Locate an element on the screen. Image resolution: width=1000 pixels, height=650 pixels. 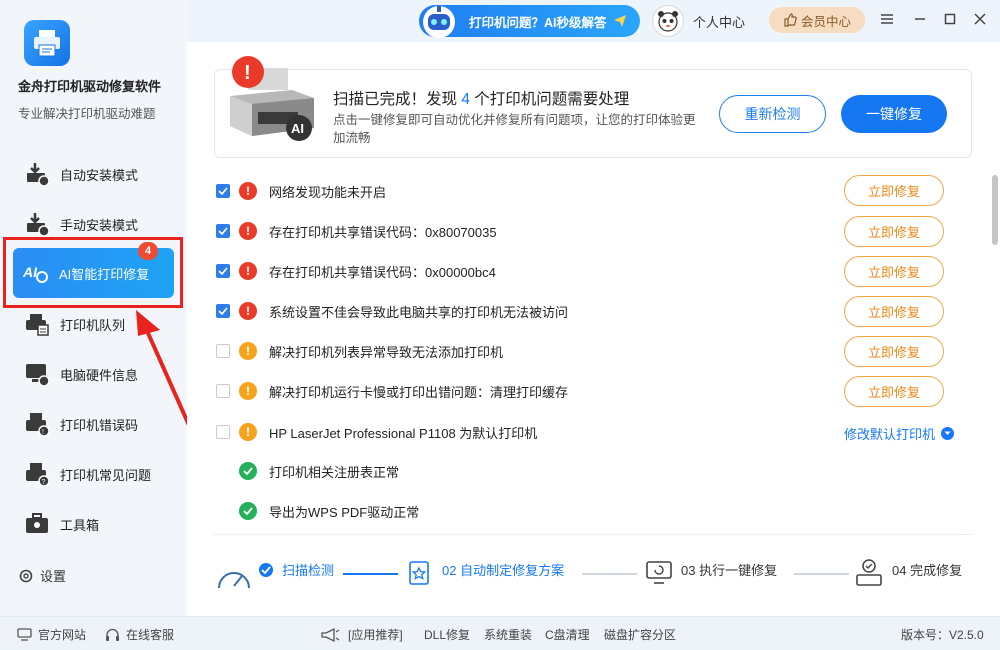
svg-text: AI is located at coordinates (297, 128).